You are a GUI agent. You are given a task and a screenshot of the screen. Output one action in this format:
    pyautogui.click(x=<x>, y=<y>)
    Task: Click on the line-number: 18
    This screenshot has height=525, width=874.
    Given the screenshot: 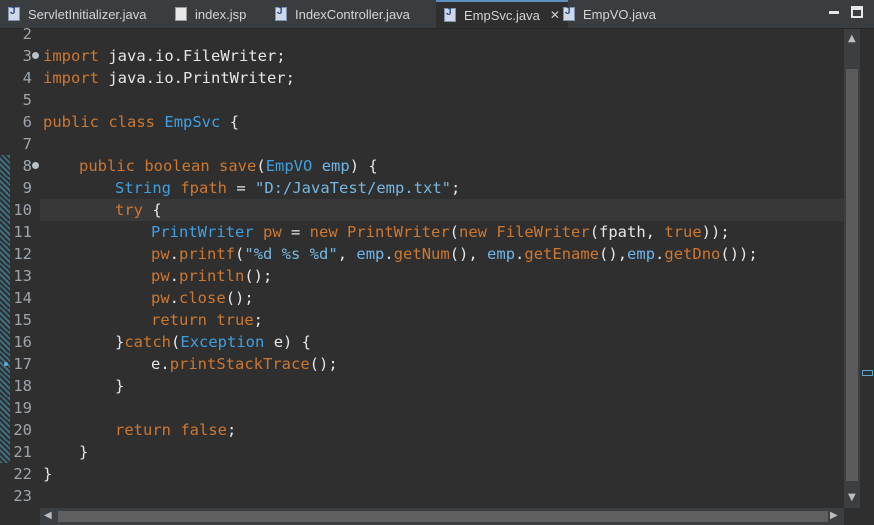 What is the action you would take?
    pyautogui.click(x=22, y=386)
    